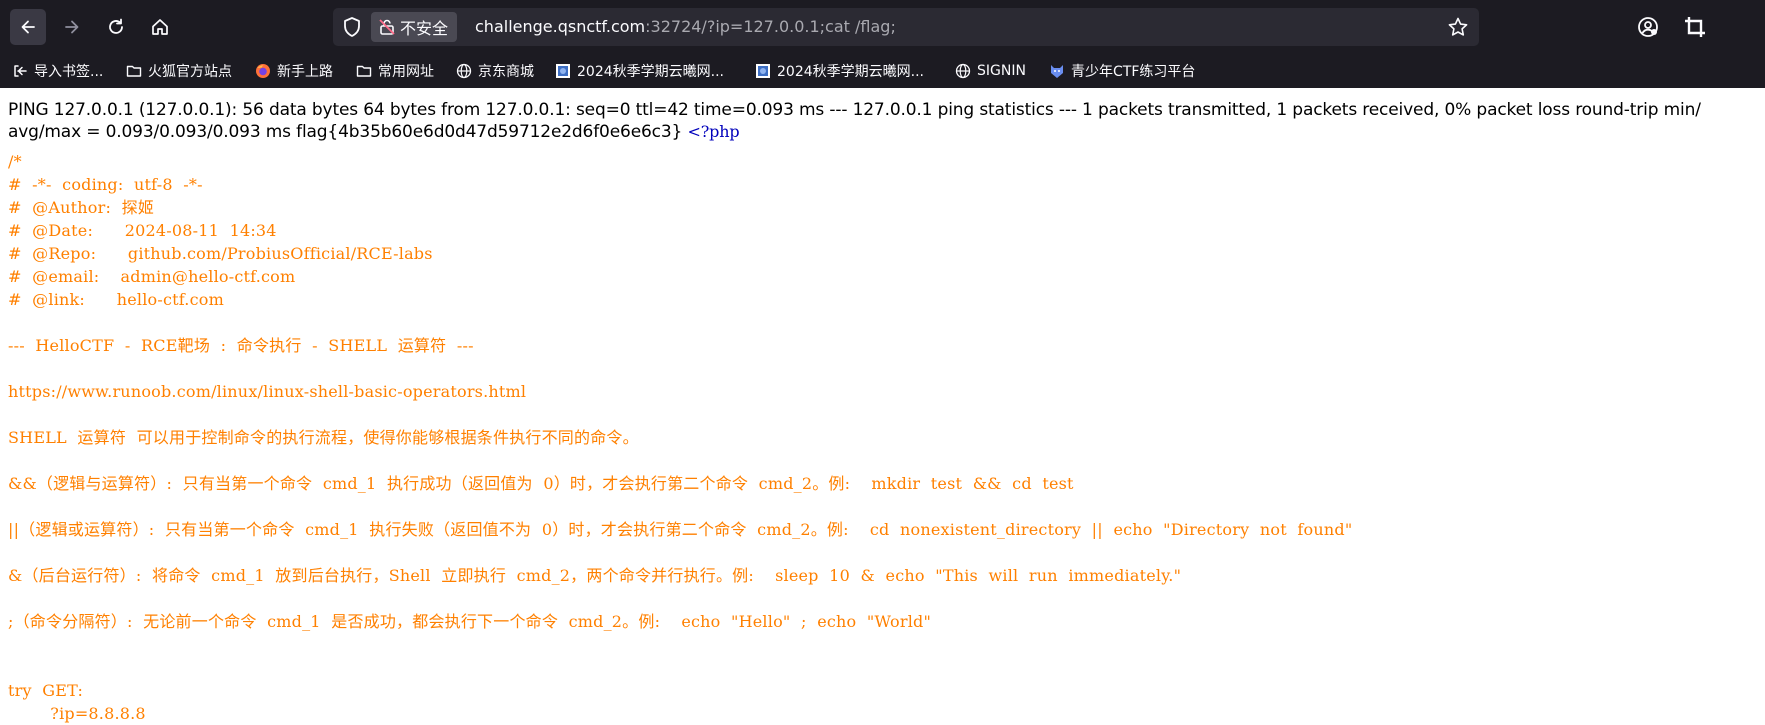 The image size is (1765, 725). What do you see at coordinates (20, 71) in the screenshot?
I see `import-icon` at bounding box center [20, 71].